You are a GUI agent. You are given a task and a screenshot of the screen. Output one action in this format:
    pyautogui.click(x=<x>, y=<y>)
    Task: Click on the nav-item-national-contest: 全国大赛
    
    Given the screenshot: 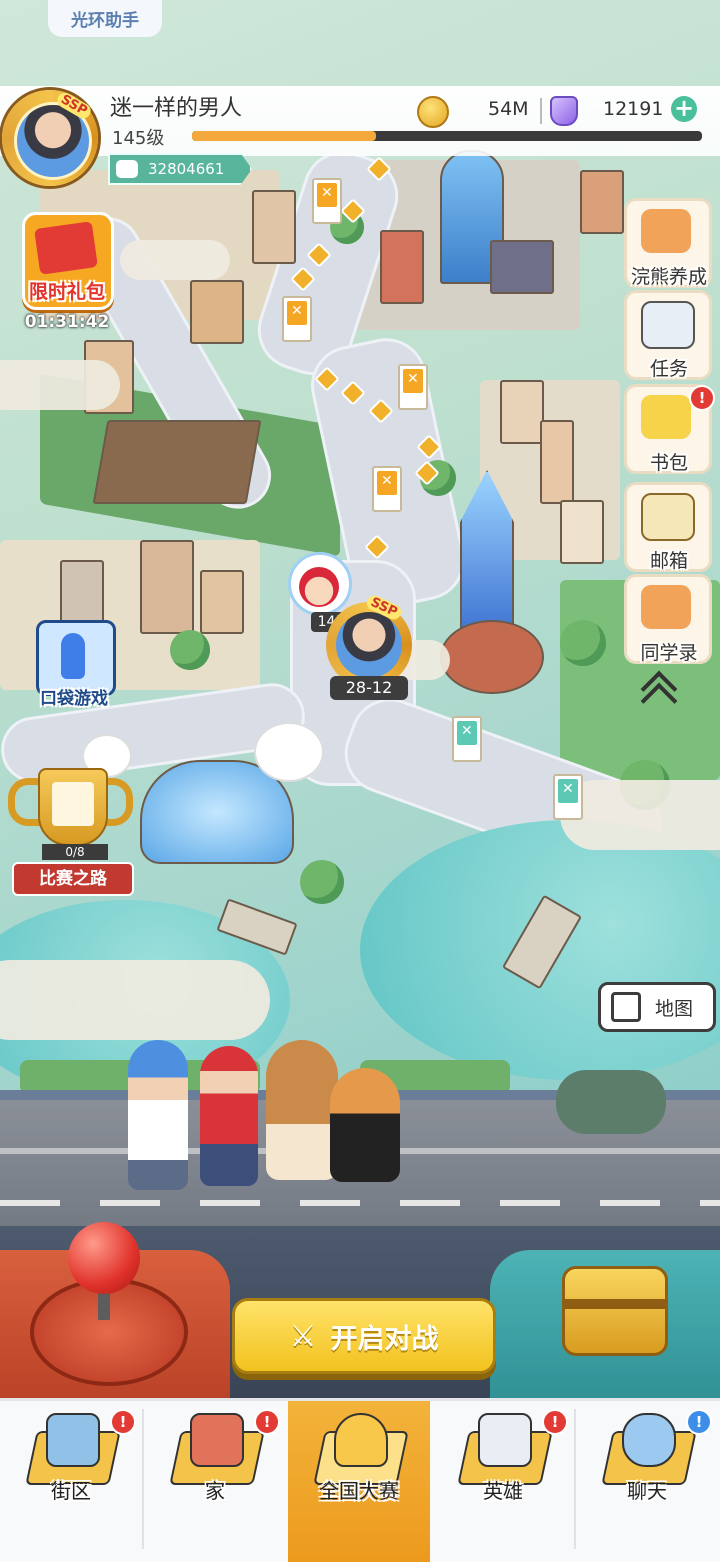 What is the action you would take?
    pyautogui.click(x=359, y=1481)
    